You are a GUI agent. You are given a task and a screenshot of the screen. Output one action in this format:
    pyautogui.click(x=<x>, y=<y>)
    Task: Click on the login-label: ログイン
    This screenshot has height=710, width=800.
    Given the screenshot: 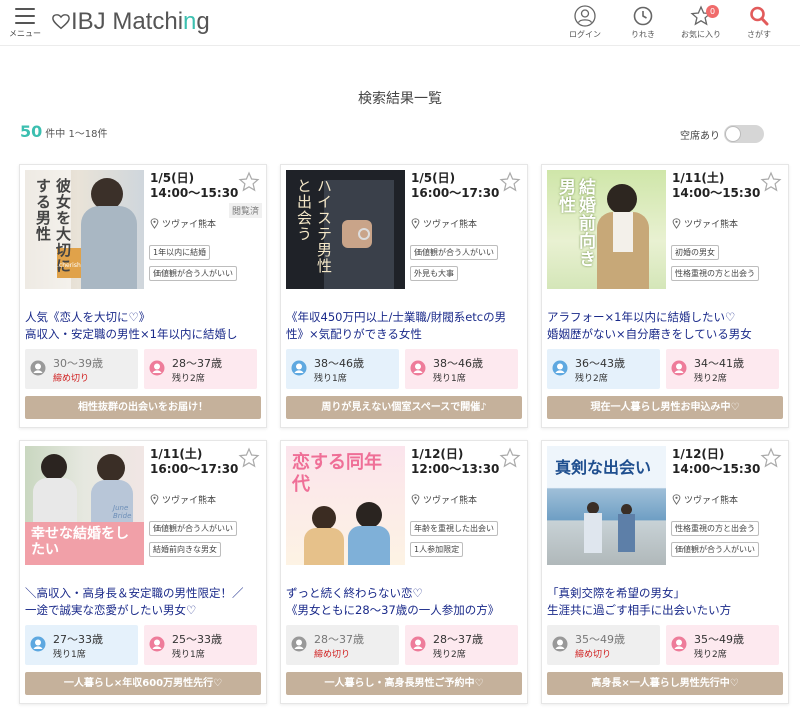 What is the action you would take?
    pyautogui.click(x=585, y=34)
    